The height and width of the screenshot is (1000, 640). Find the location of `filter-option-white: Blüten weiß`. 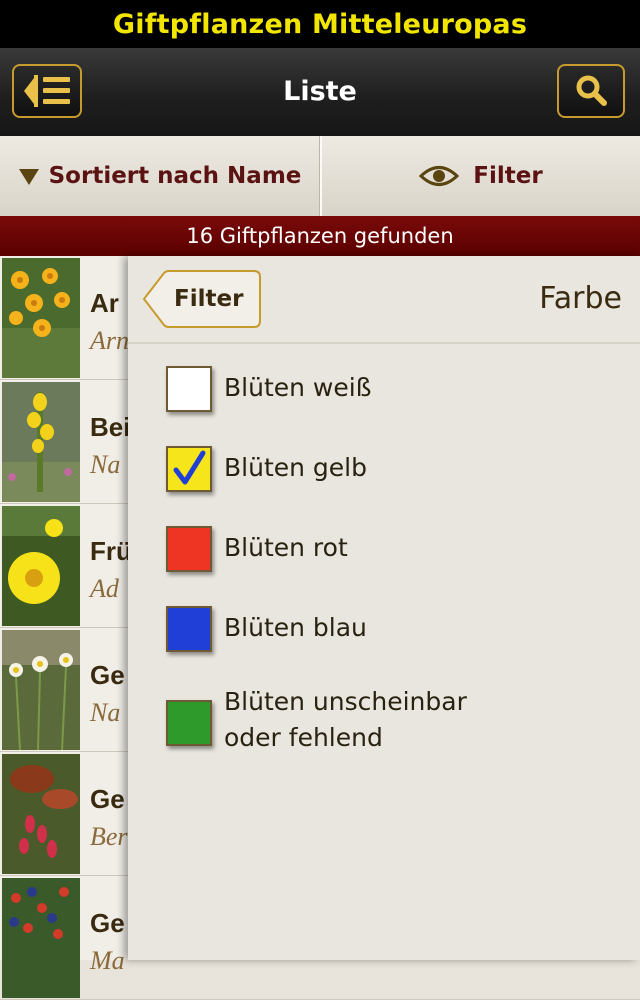

filter-option-white: Blüten weiß is located at coordinates (396, 393).